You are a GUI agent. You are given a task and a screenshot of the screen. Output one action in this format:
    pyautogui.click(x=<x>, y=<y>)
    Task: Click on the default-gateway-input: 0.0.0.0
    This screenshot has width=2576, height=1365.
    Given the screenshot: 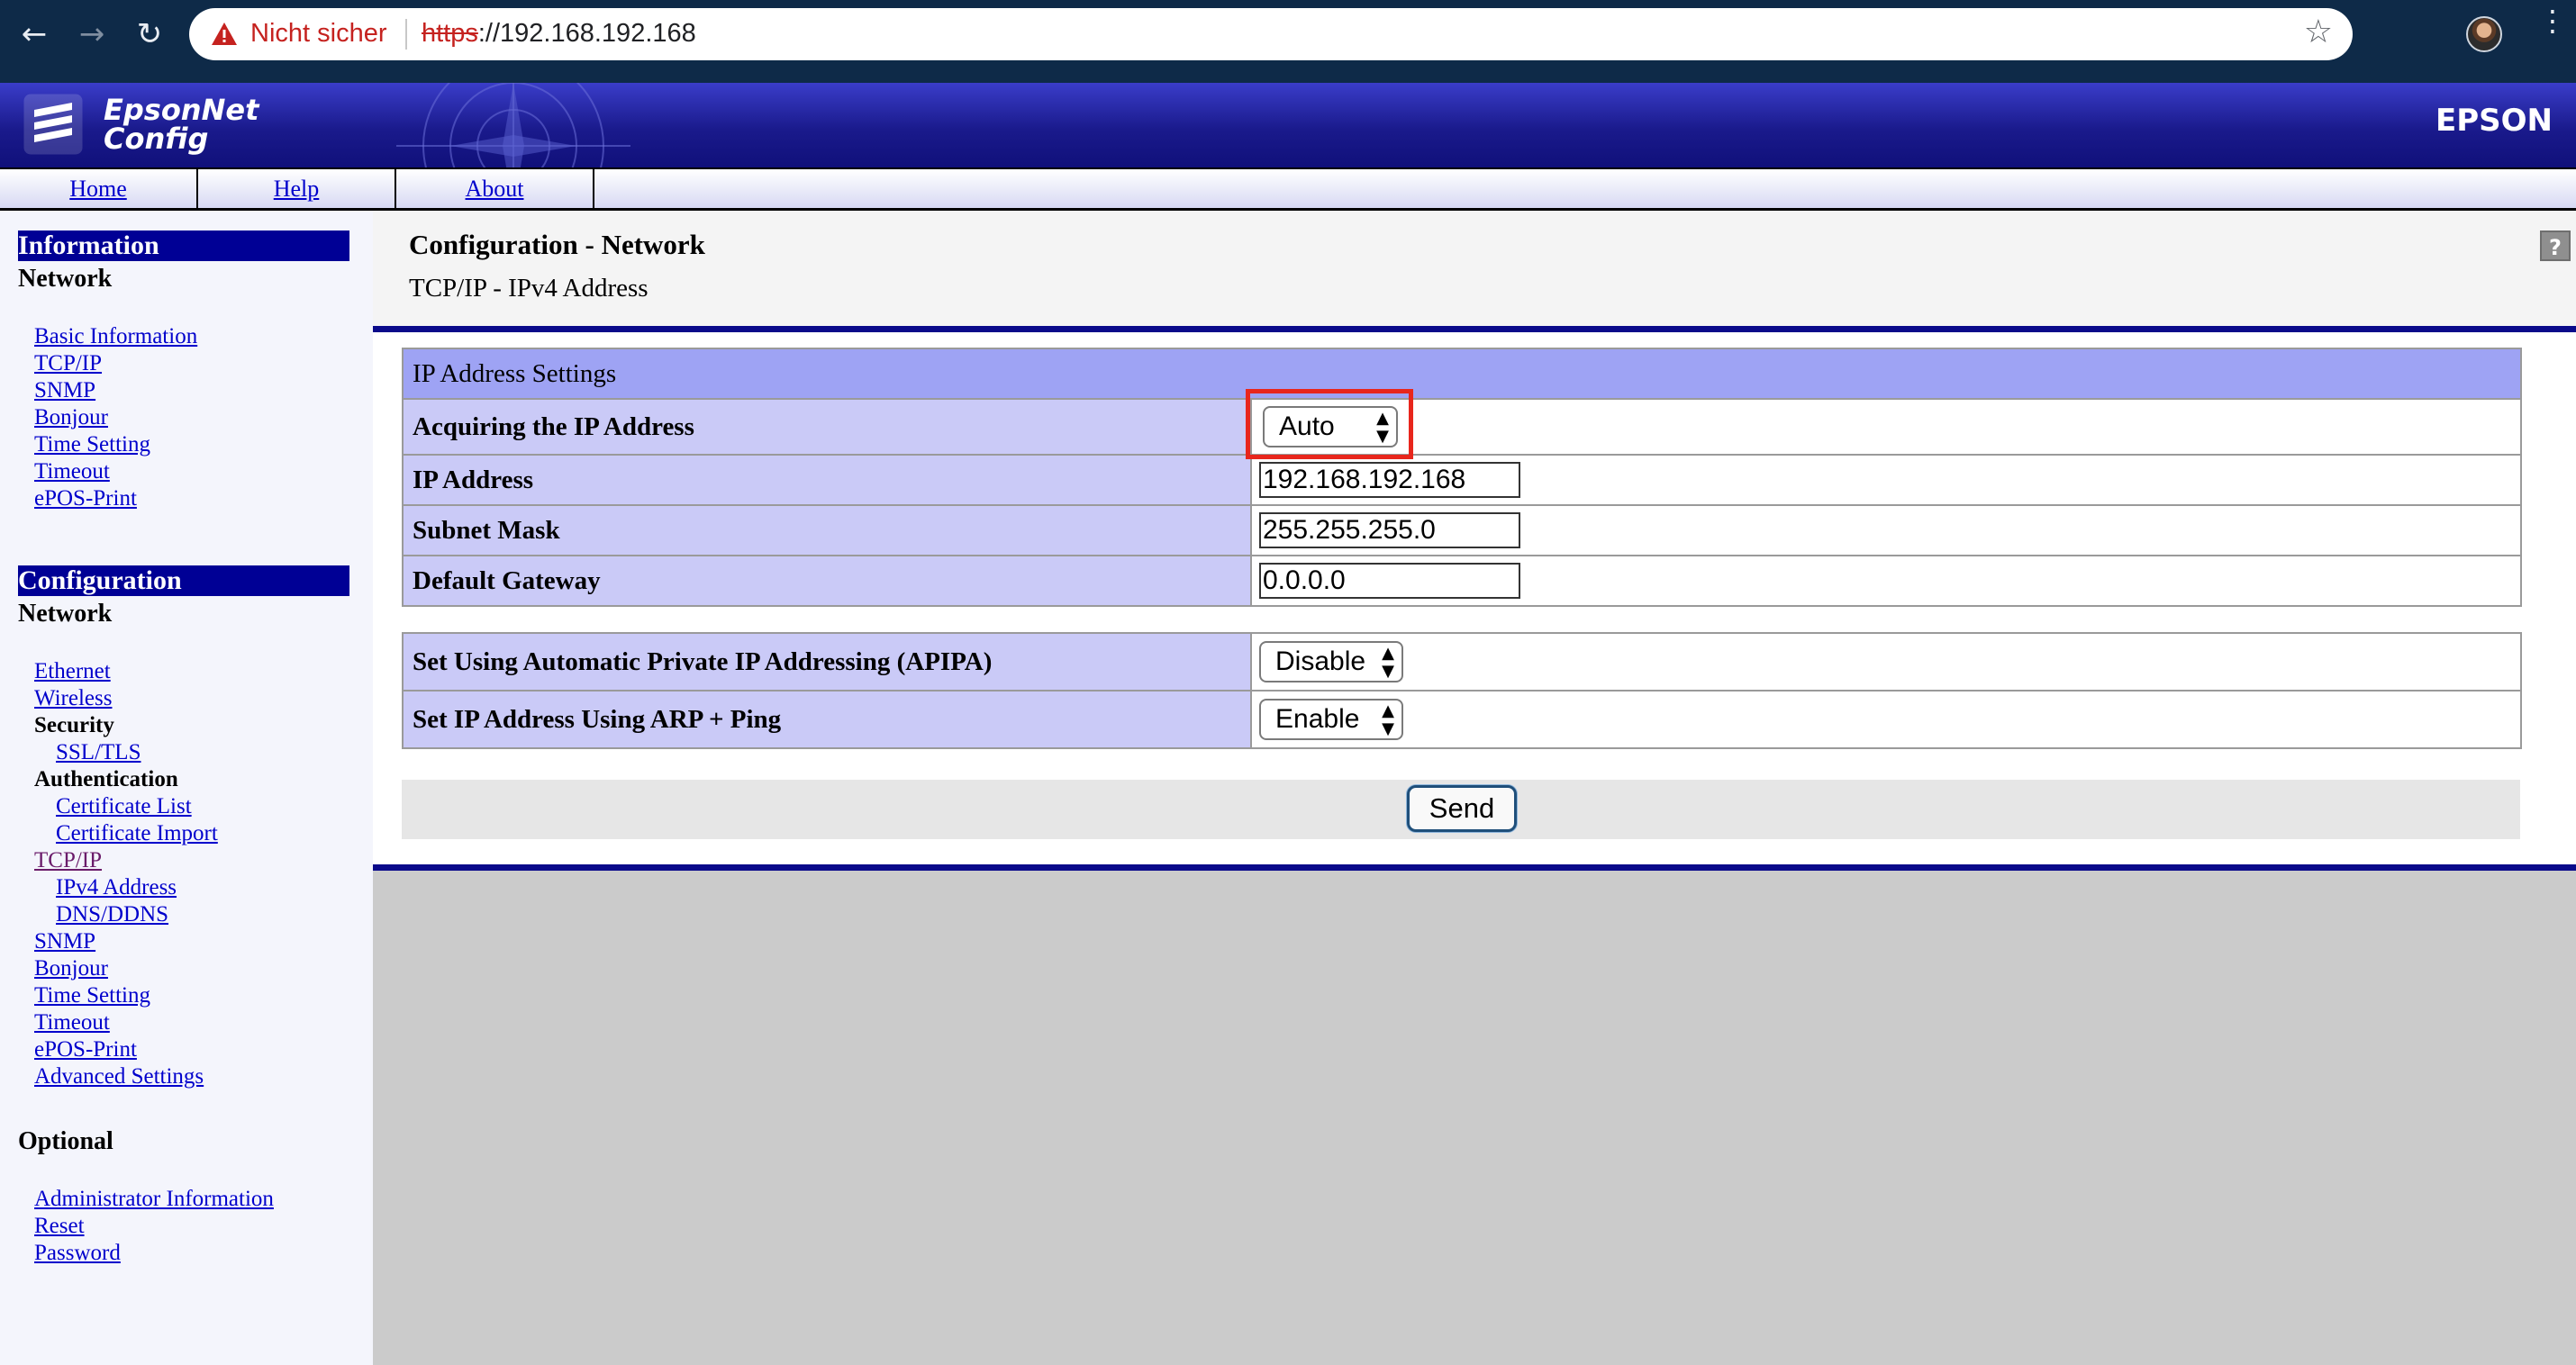 What is the action you would take?
    pyautogui.click(x=1389, y=581)
    